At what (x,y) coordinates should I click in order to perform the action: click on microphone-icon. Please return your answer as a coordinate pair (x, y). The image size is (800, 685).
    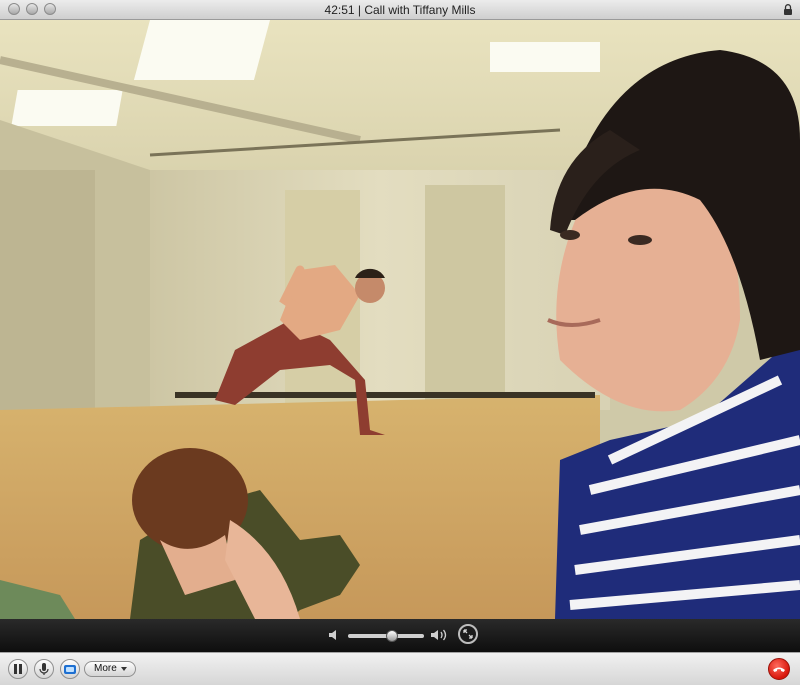
    Looking at the image, I should click on (44, 669).